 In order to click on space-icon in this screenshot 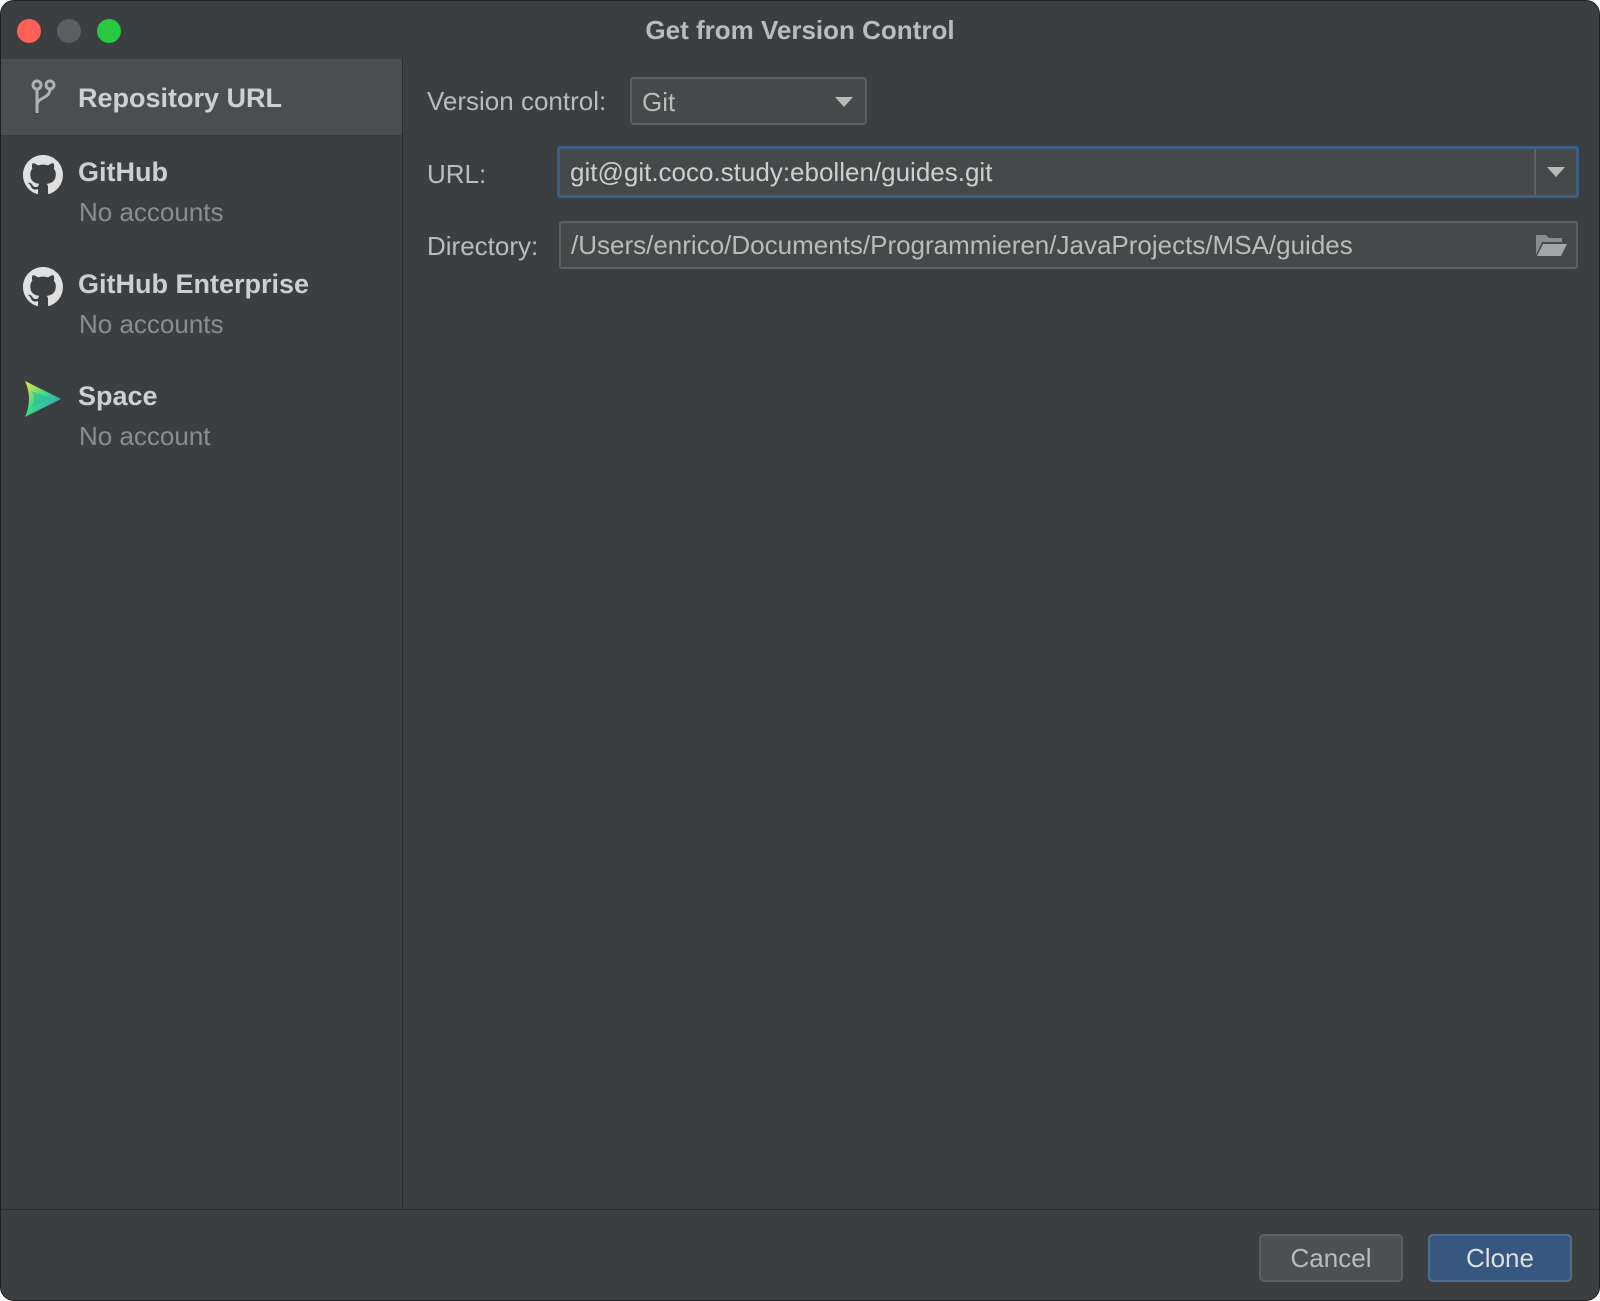, I will do `click(43, 399)`.